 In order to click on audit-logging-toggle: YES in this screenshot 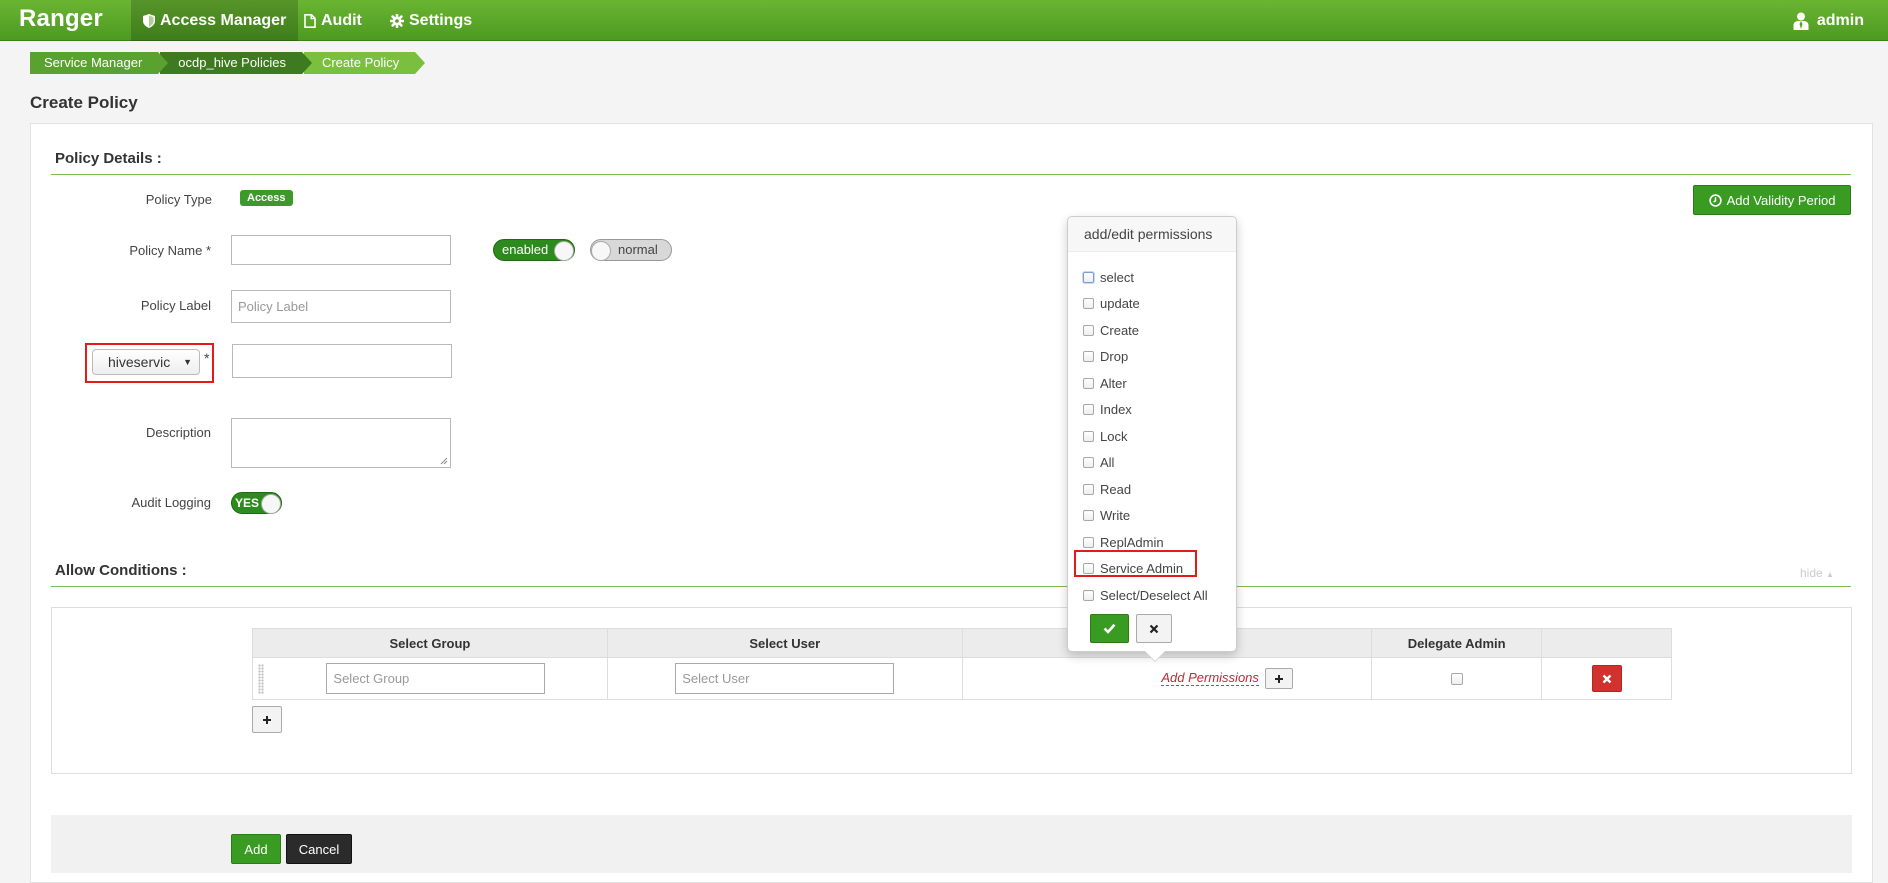, I will do `click(256, 503)`.